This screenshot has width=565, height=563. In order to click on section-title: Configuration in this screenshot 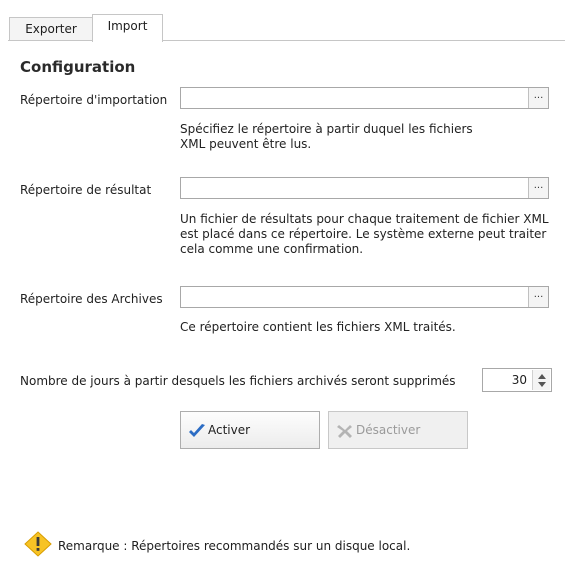, I will do `click(78, 67)`.